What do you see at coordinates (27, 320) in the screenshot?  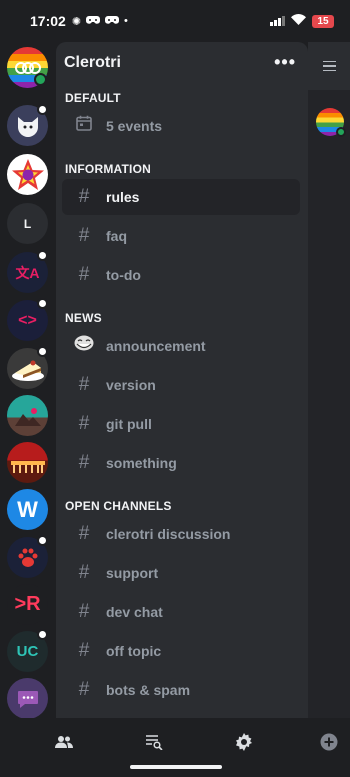 I see `code-brackets-icon: <>` at bounding box center [27, 320].